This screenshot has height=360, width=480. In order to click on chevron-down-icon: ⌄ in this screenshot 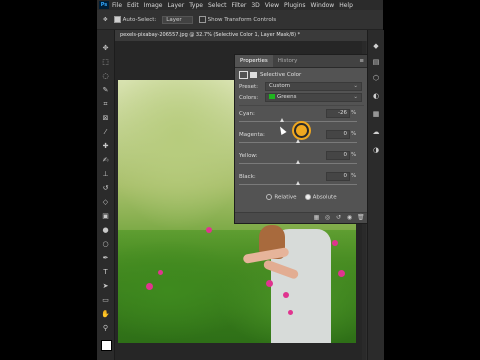, I will do `click(355, 86)`.